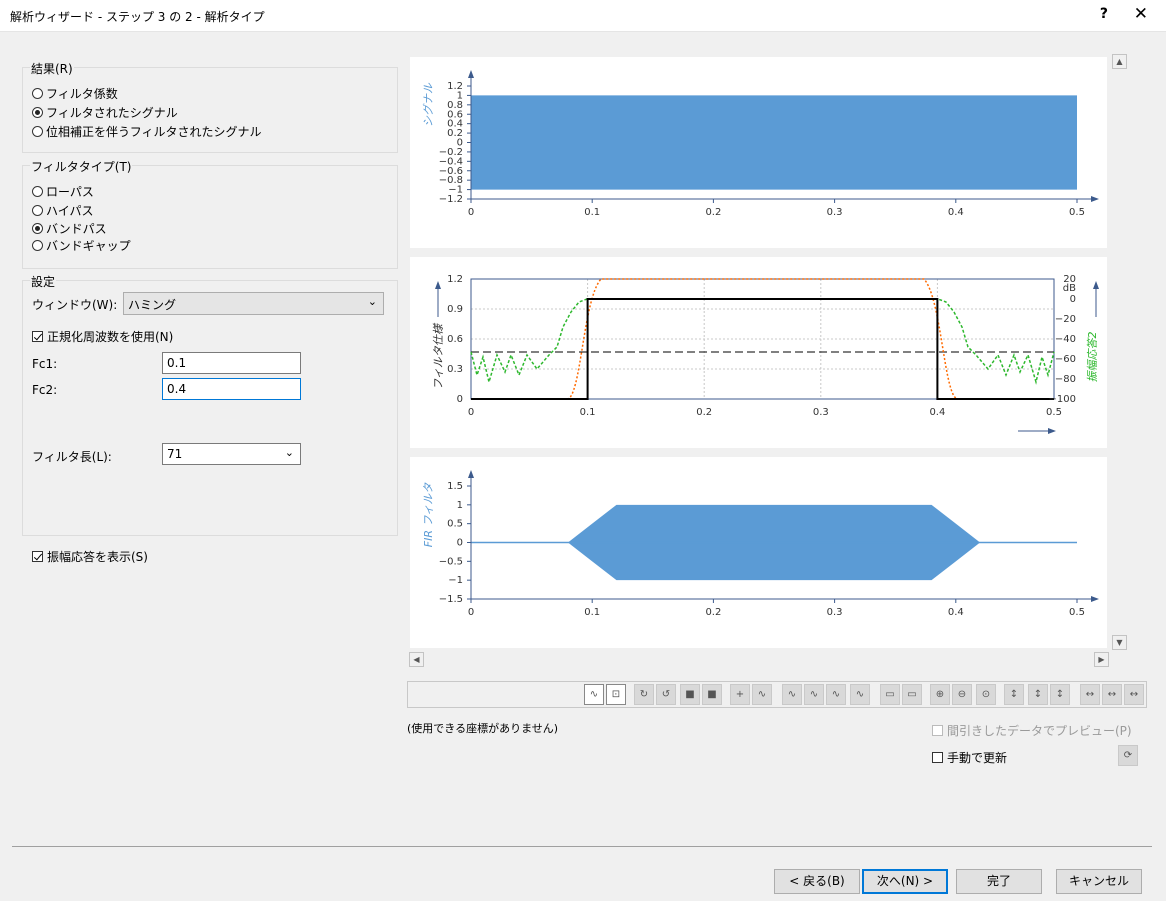  Describe the element at coordinates (937, 412) in the screenshot. I see `x-tick-label: 0.4` at that location.